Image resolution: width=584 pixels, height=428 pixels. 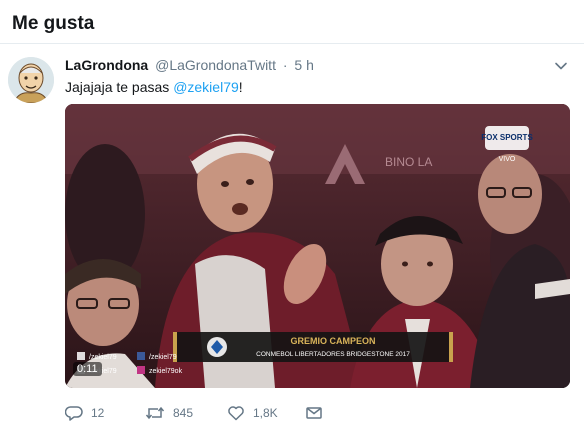 I want to click on broadcaster-sub: VIVO, so click(x=507, y=159).